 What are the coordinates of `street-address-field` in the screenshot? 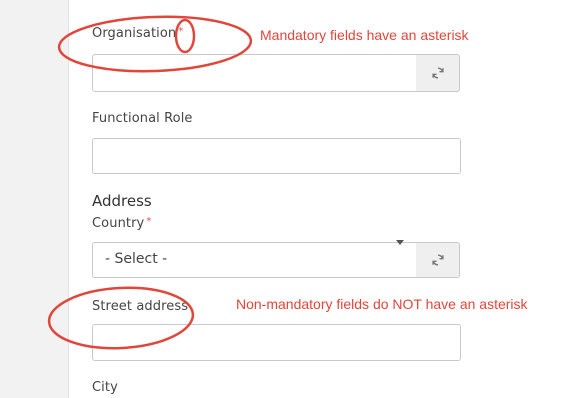 It's located at (276, 342).